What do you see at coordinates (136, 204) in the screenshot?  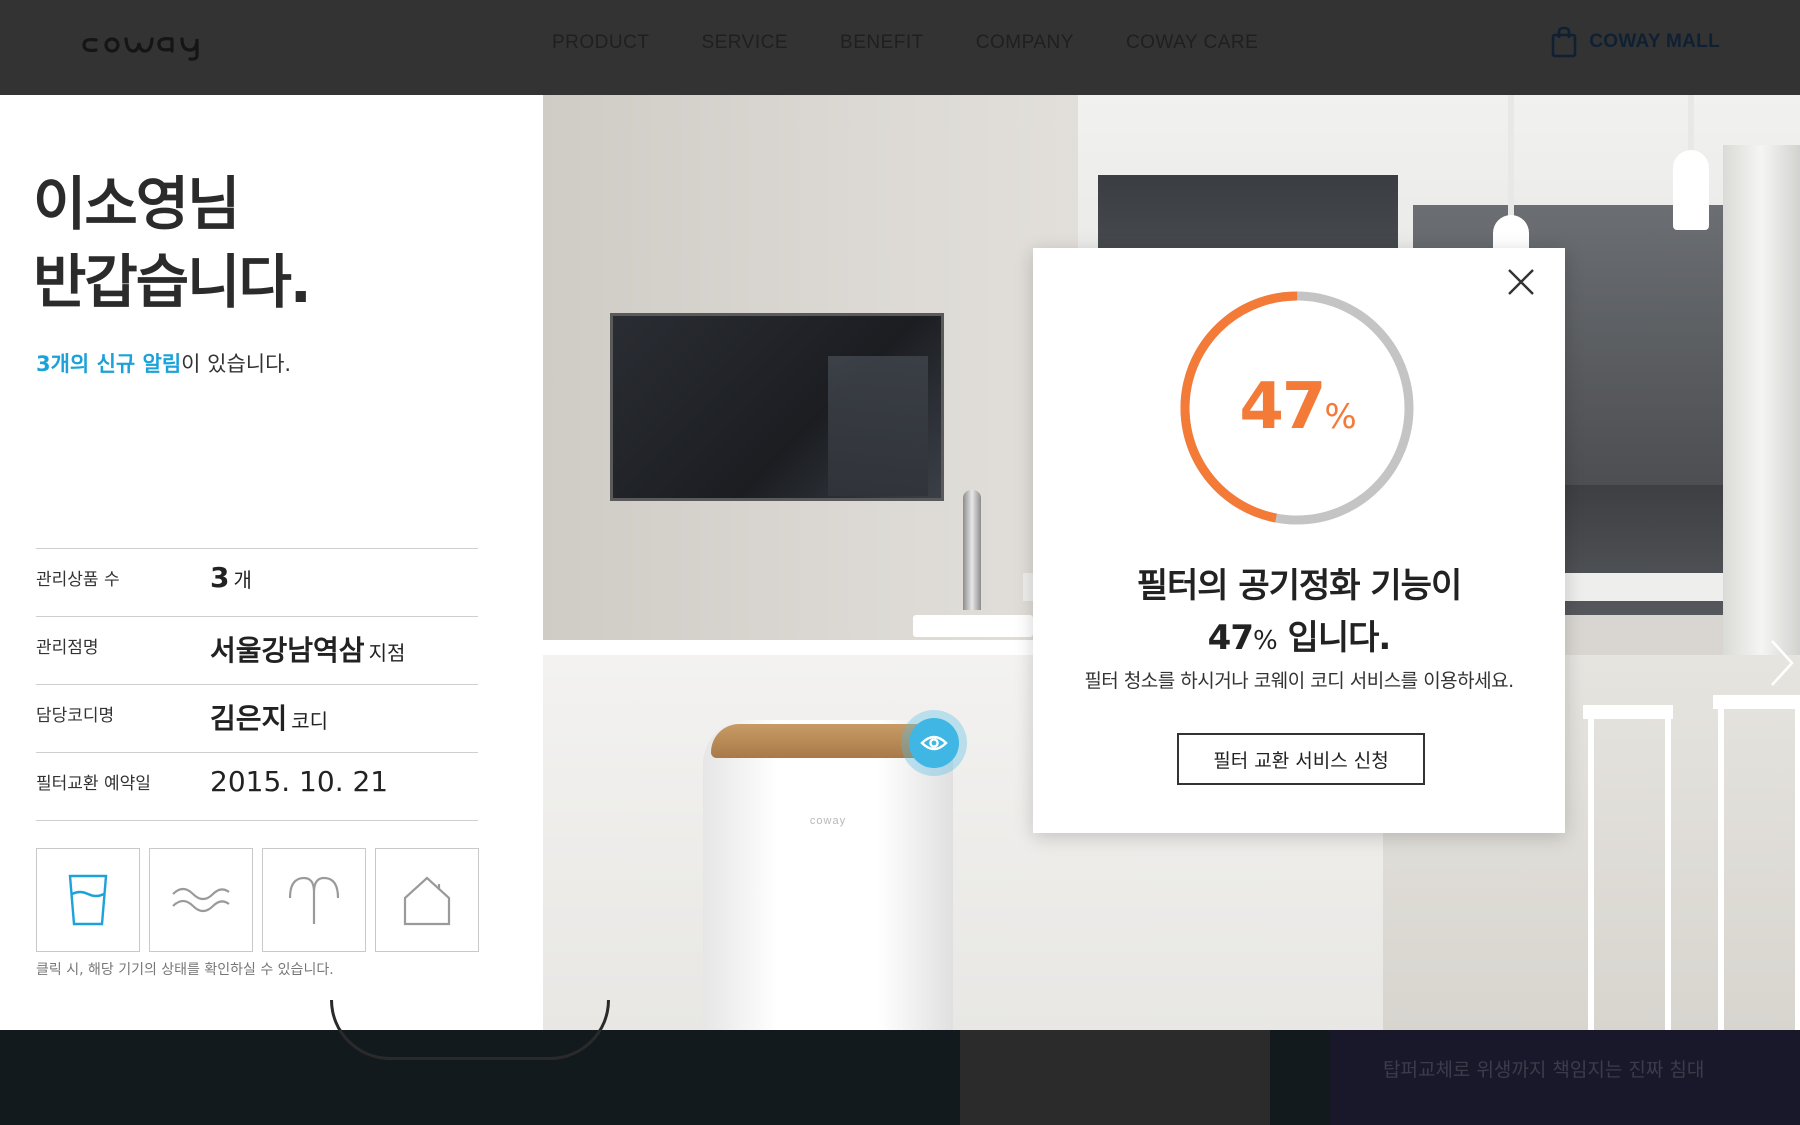 I see `greeting-line-1: 이소영님` at bounding box center [136, 204].